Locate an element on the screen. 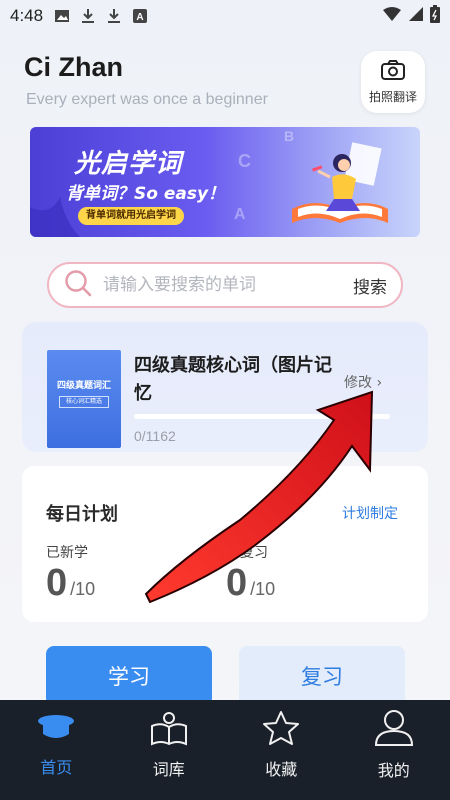 The height and width of the screenshot is (800, 450). nav-item-profile: 我的 is located at coordinates (394, 750).